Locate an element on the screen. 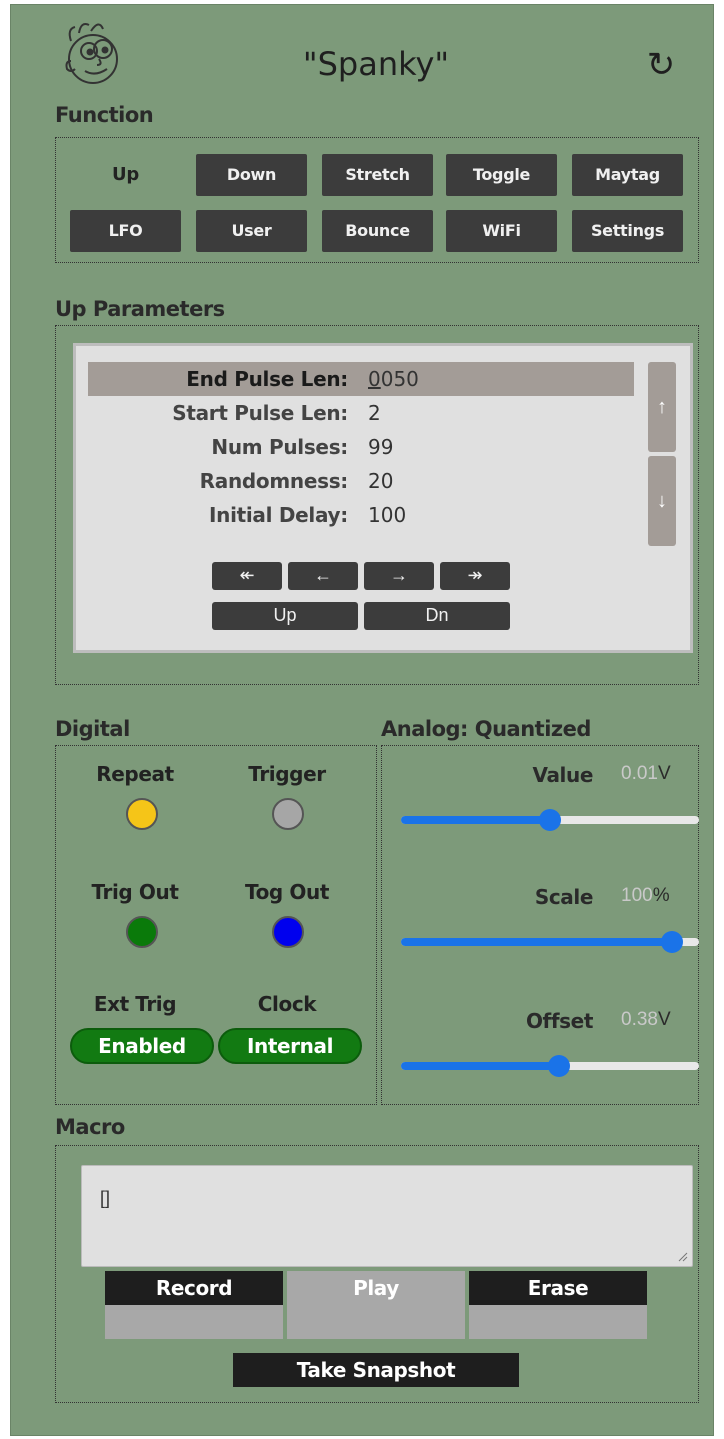  value-unit: V is located at coordinates (664, 773).